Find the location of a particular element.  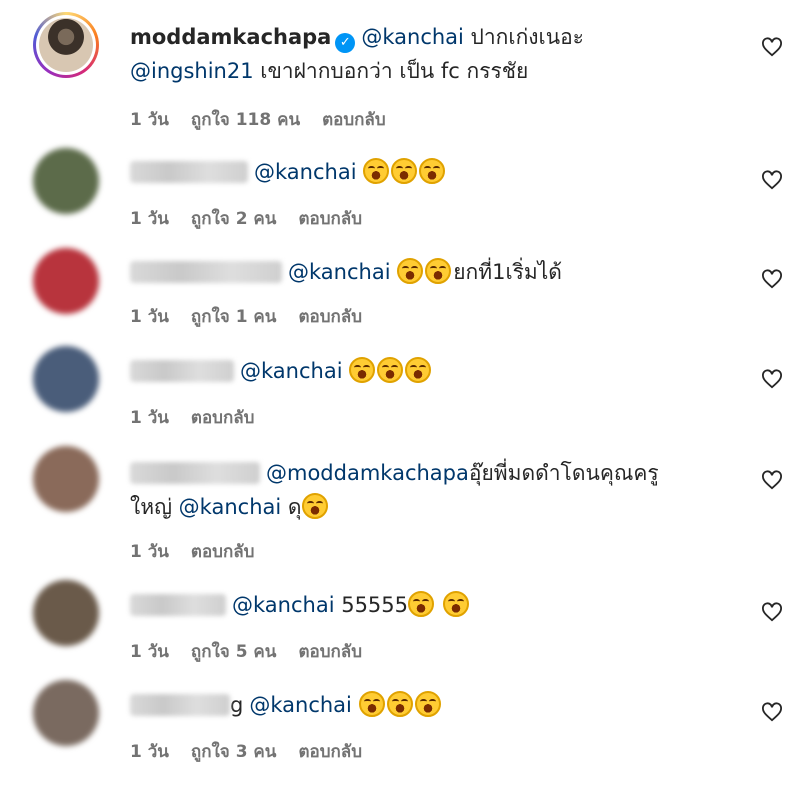

mention-link: @moddamkachapa is located at coordinates (367, 473).